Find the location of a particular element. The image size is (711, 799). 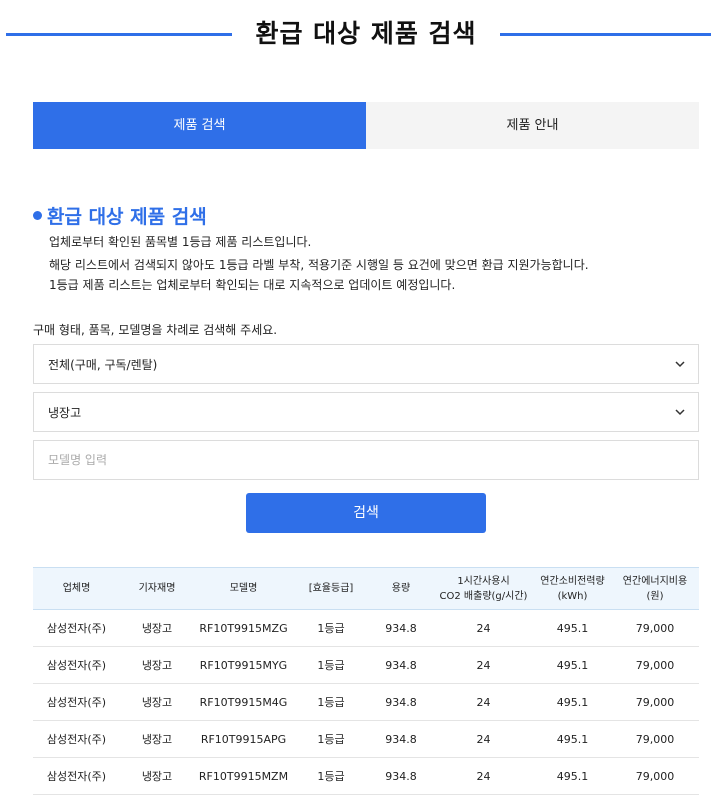

tab-product-guide: 제품 안내 is located at coordinates (532, 125).